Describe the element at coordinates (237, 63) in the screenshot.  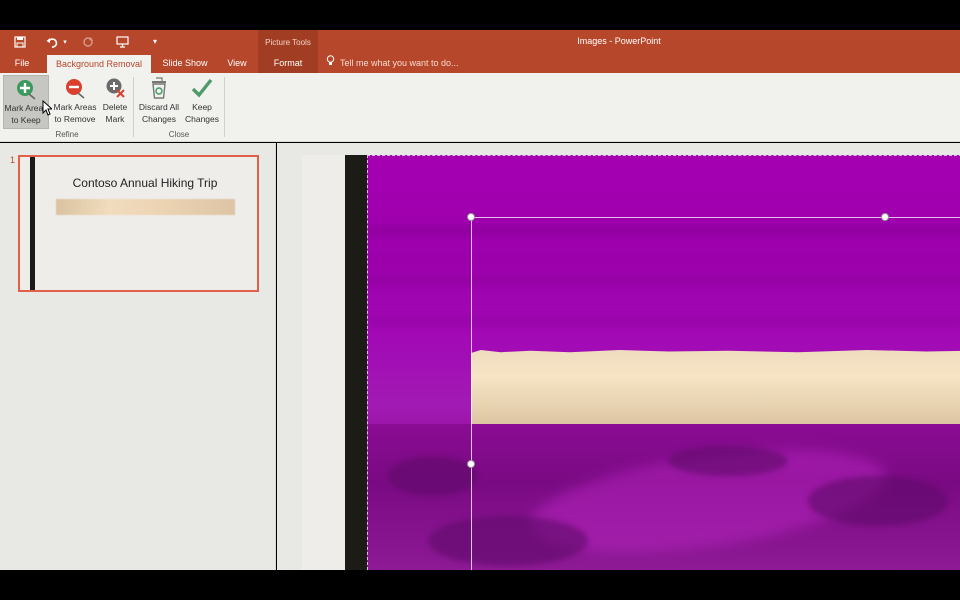
I see `tab-view: View` at that location.